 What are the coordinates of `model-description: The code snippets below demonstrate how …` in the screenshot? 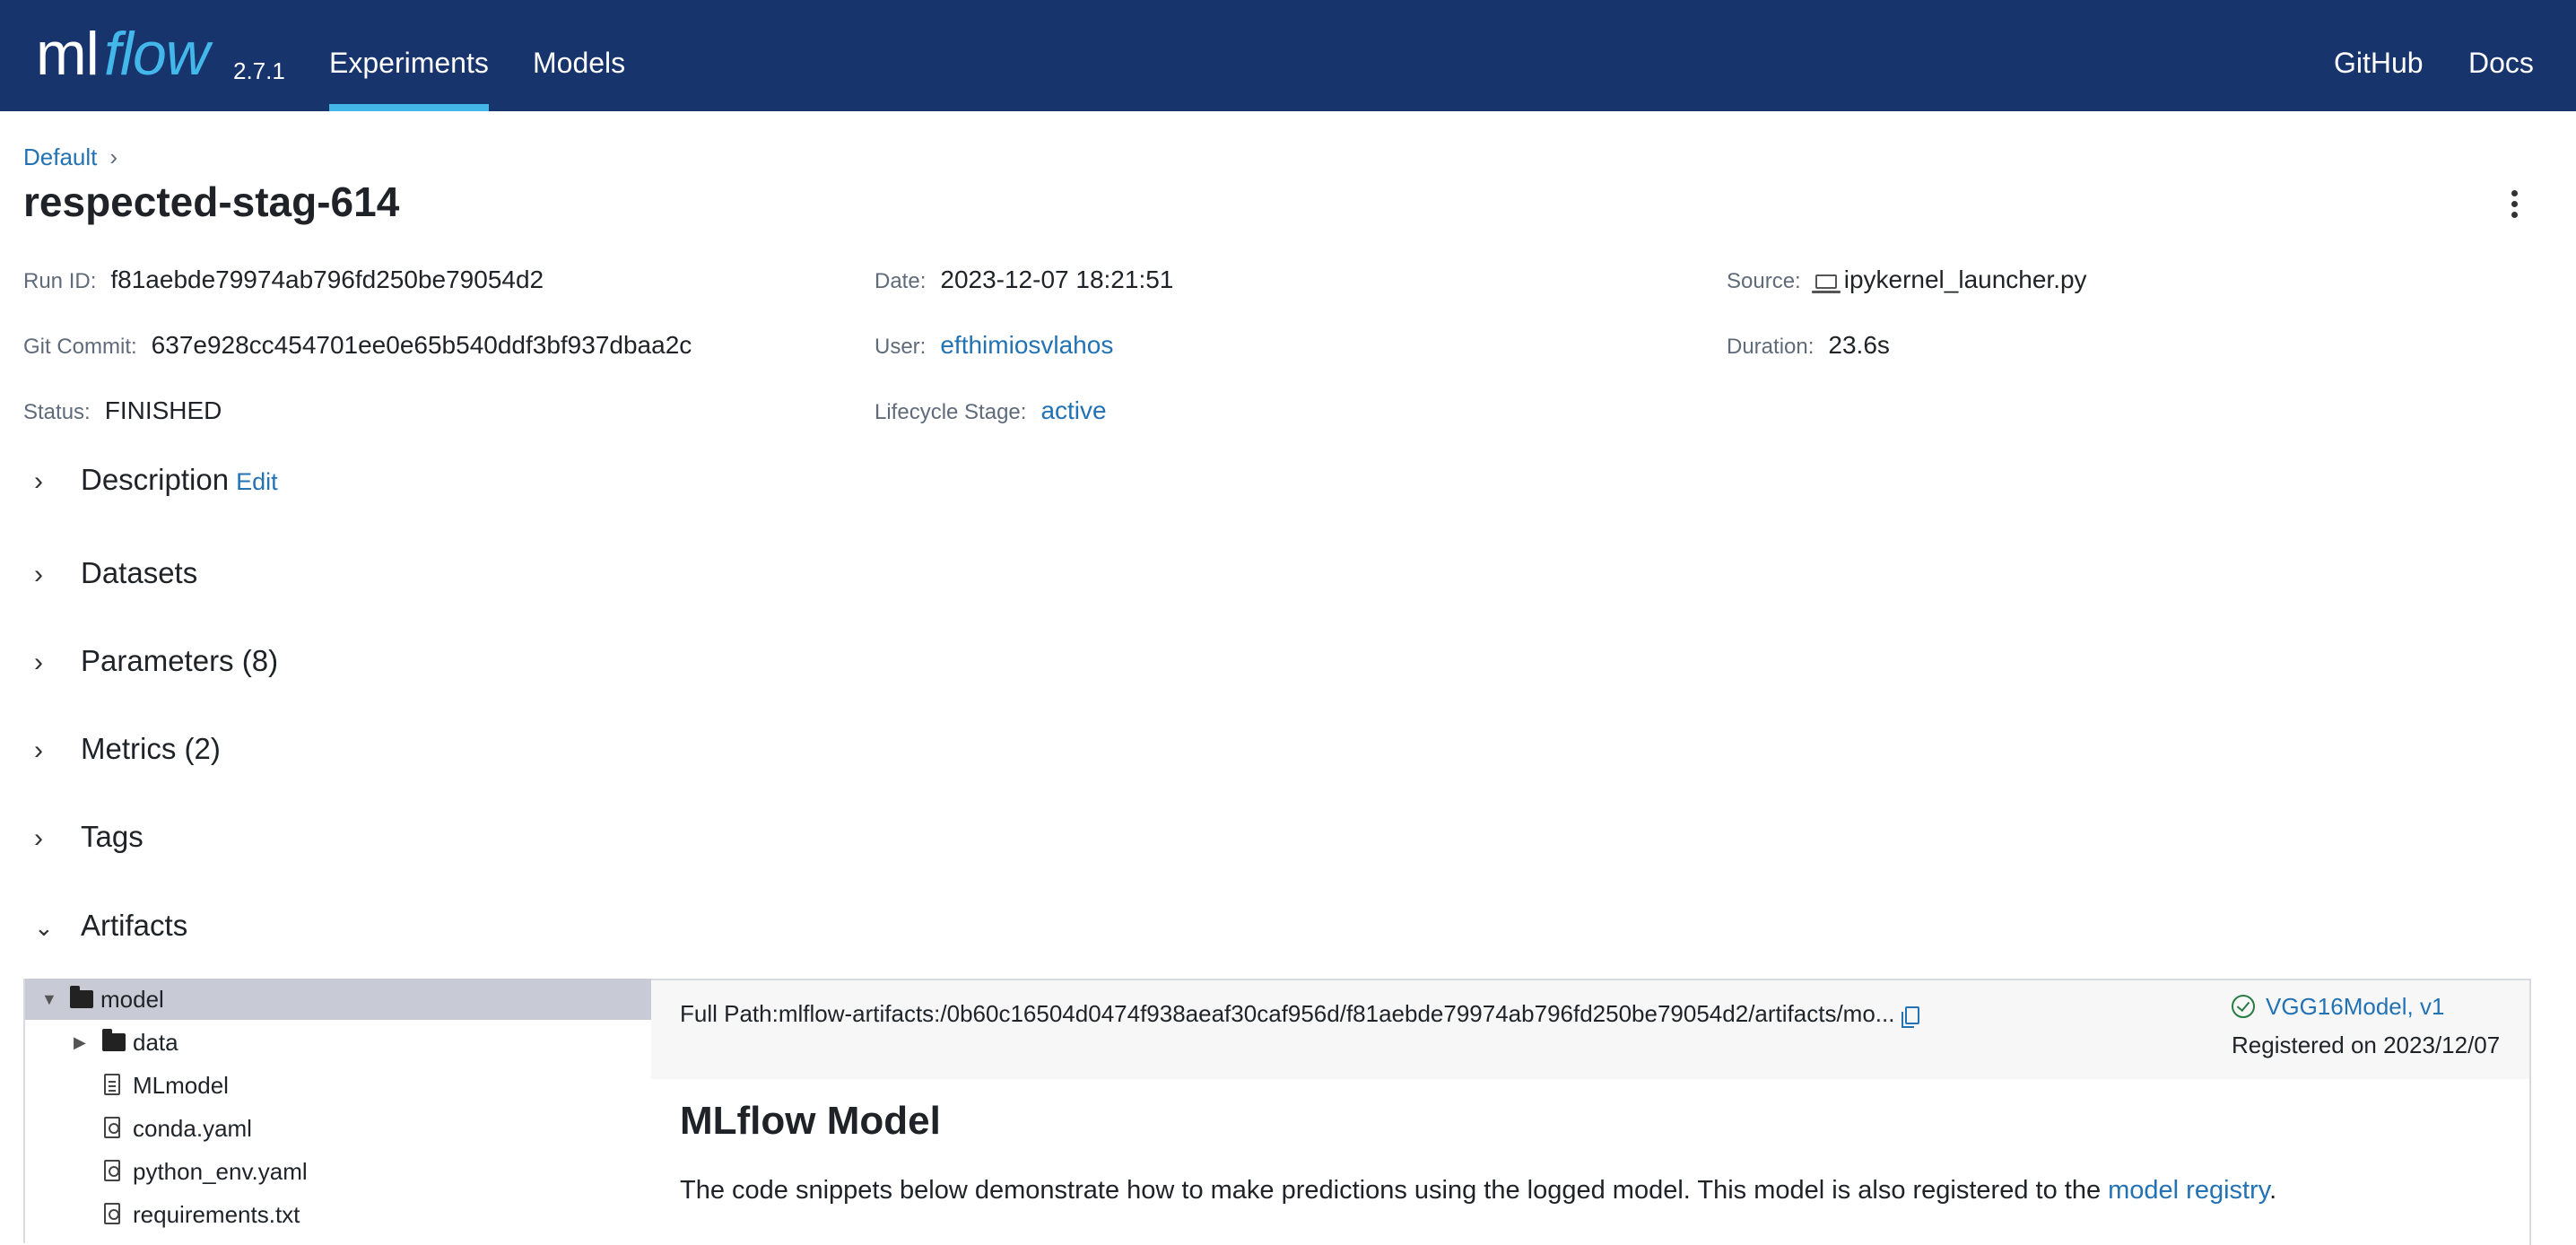 It's located at (1478, 1191).